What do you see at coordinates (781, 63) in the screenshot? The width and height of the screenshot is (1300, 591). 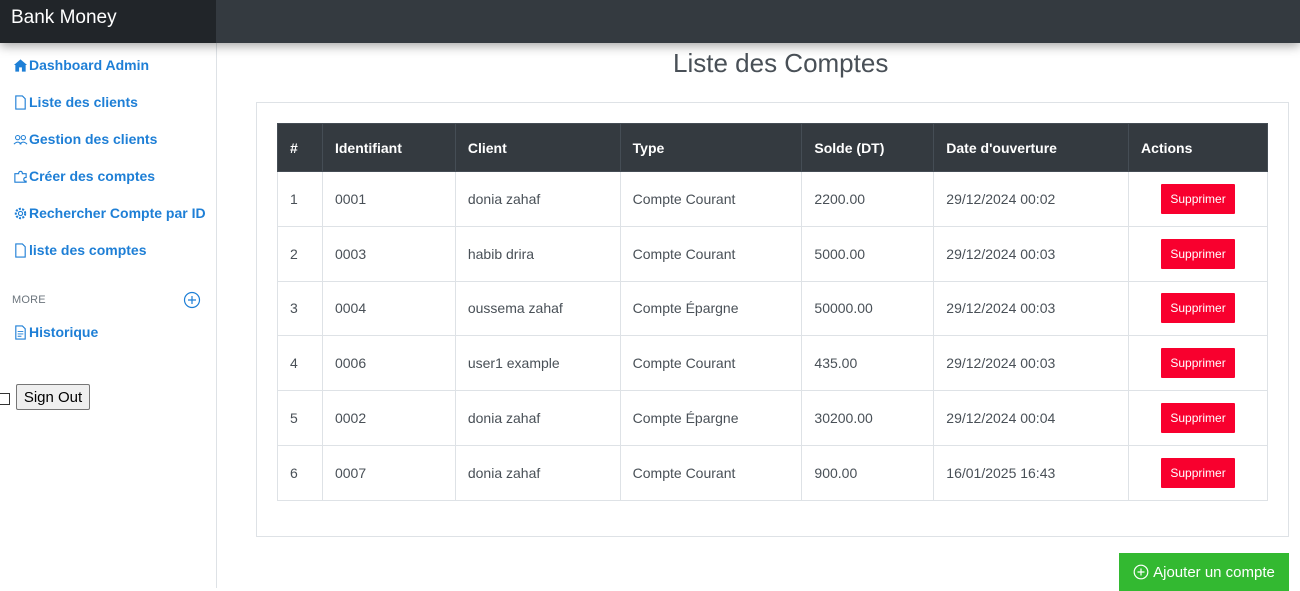 I see `page-title: Liste des Comptes` at bounding box center [781, 63].